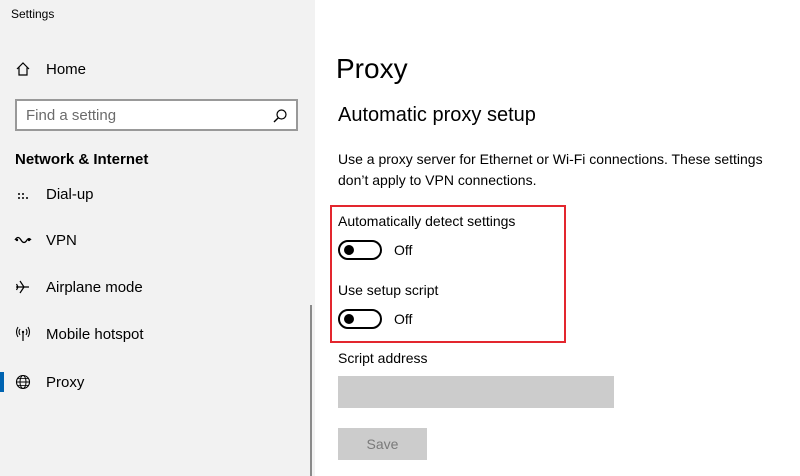 The image size is (800, 476). What do you see at coordinates (280, 116) in the screenshot?
I see `search-icon` at bounding box center [280, 116].